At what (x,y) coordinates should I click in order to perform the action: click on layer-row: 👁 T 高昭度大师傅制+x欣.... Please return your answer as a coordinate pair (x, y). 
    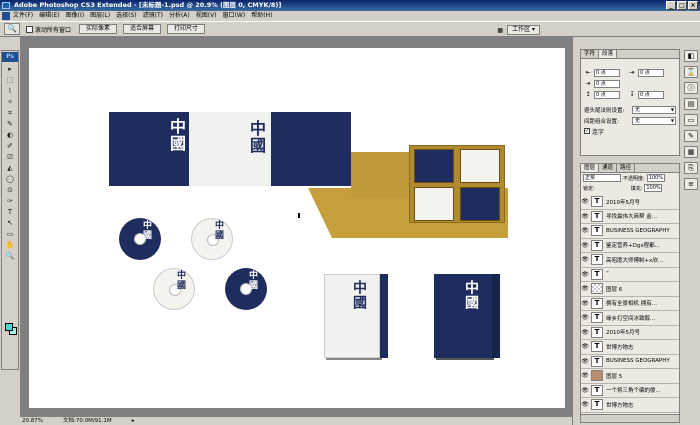
    Looking at the image, I should click on (630, 260).